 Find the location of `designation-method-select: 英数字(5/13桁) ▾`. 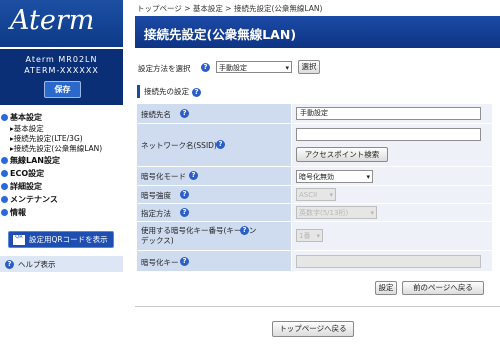

designation-method-select: 英数字(5/13桁) ▾ is located at coordinates (336, 212).